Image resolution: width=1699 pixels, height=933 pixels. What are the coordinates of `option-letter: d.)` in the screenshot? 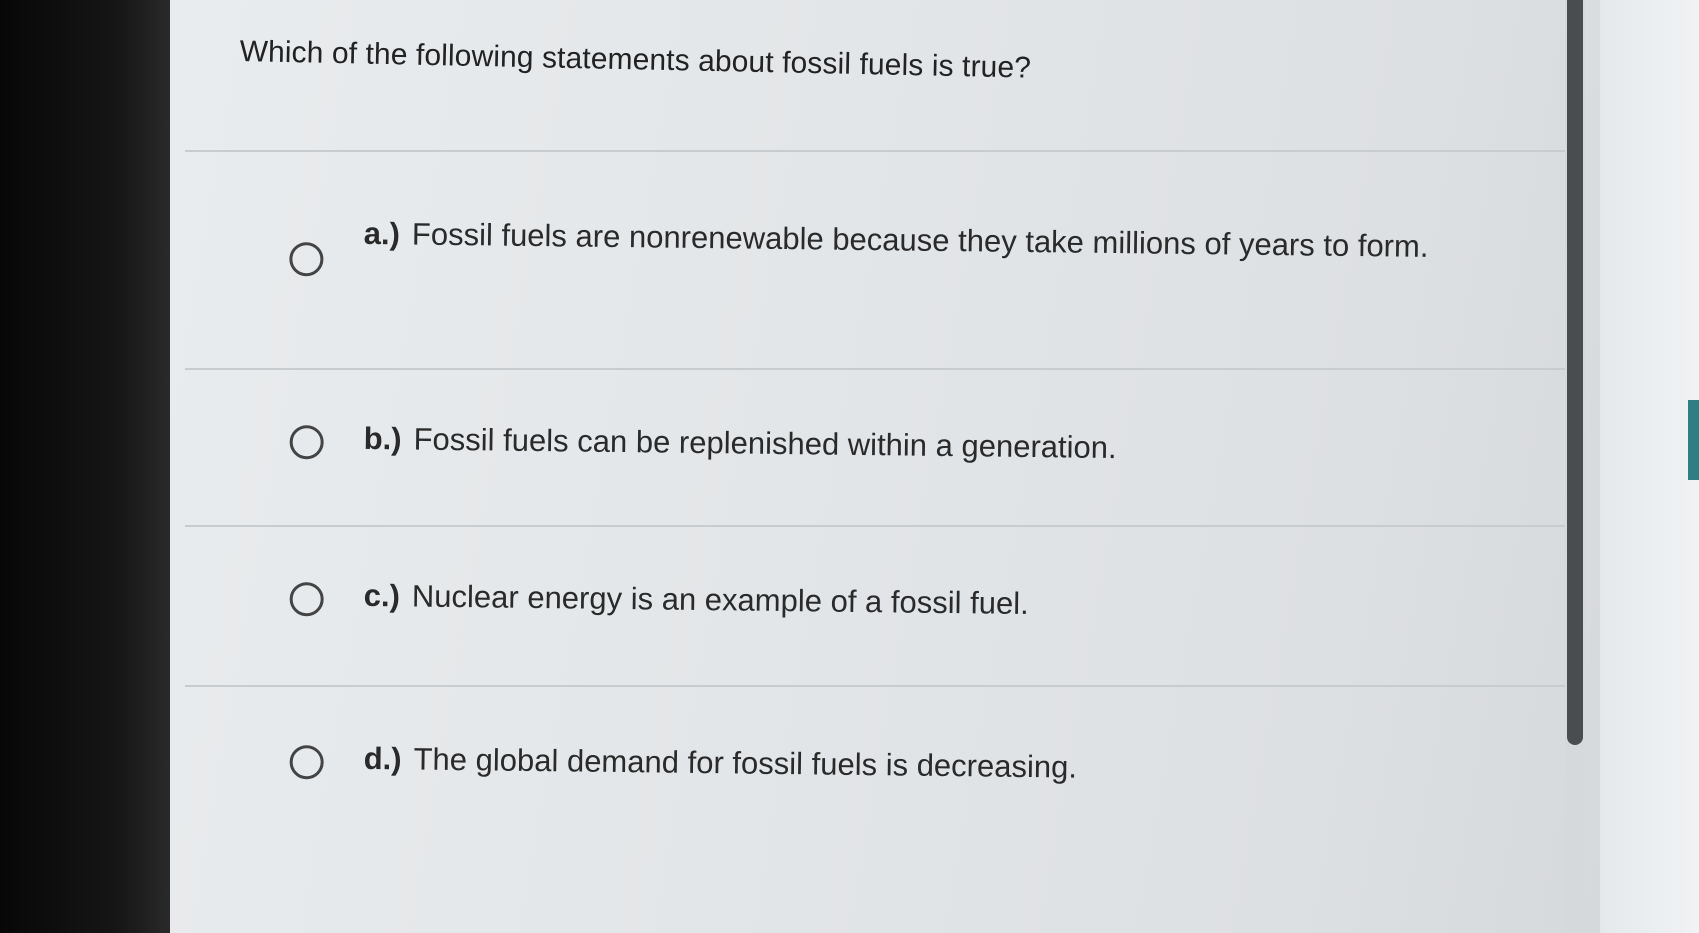 It's located at (382, 758).